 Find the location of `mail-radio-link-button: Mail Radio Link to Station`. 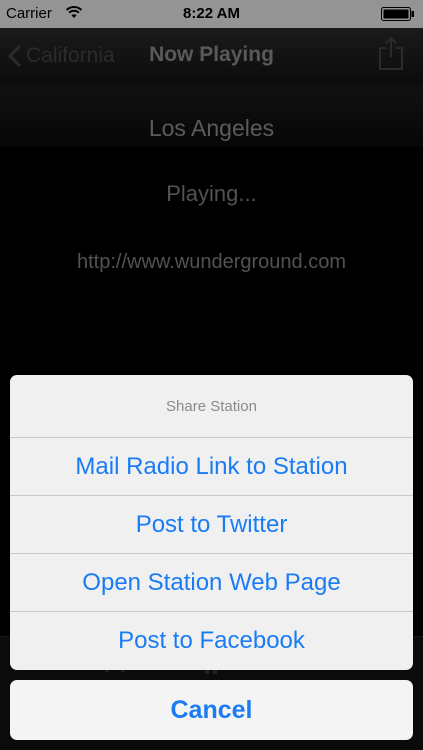

mail-radio-link-button: Mail Radio Link to Station is located at coordinates (211, 467).